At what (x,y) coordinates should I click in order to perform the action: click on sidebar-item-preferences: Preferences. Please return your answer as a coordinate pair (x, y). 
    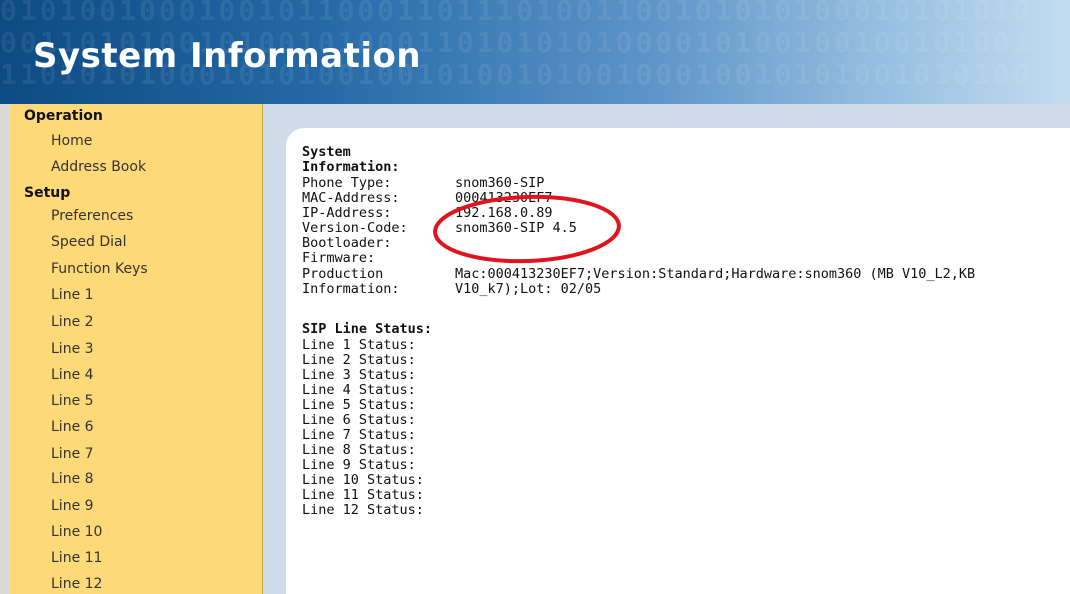
    Looking at the image, I should click on (92, 216).